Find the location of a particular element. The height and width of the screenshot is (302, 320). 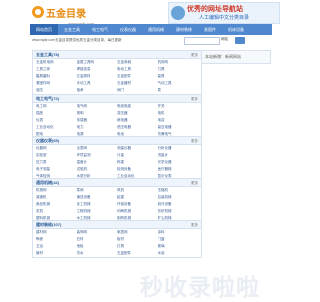

site-link: 印刷机械 is located at coordinates (137, 211).